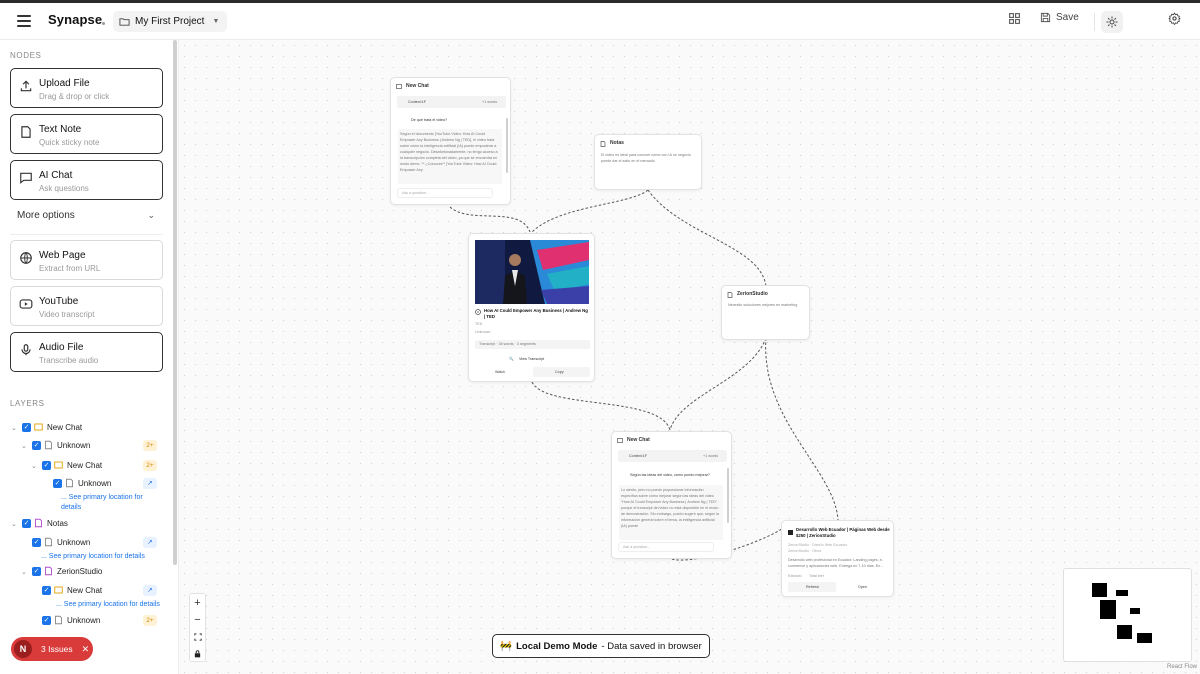 The height and width of the screenshot is (674, 1200). I want to click on youtube-icon, so click(478, 312).